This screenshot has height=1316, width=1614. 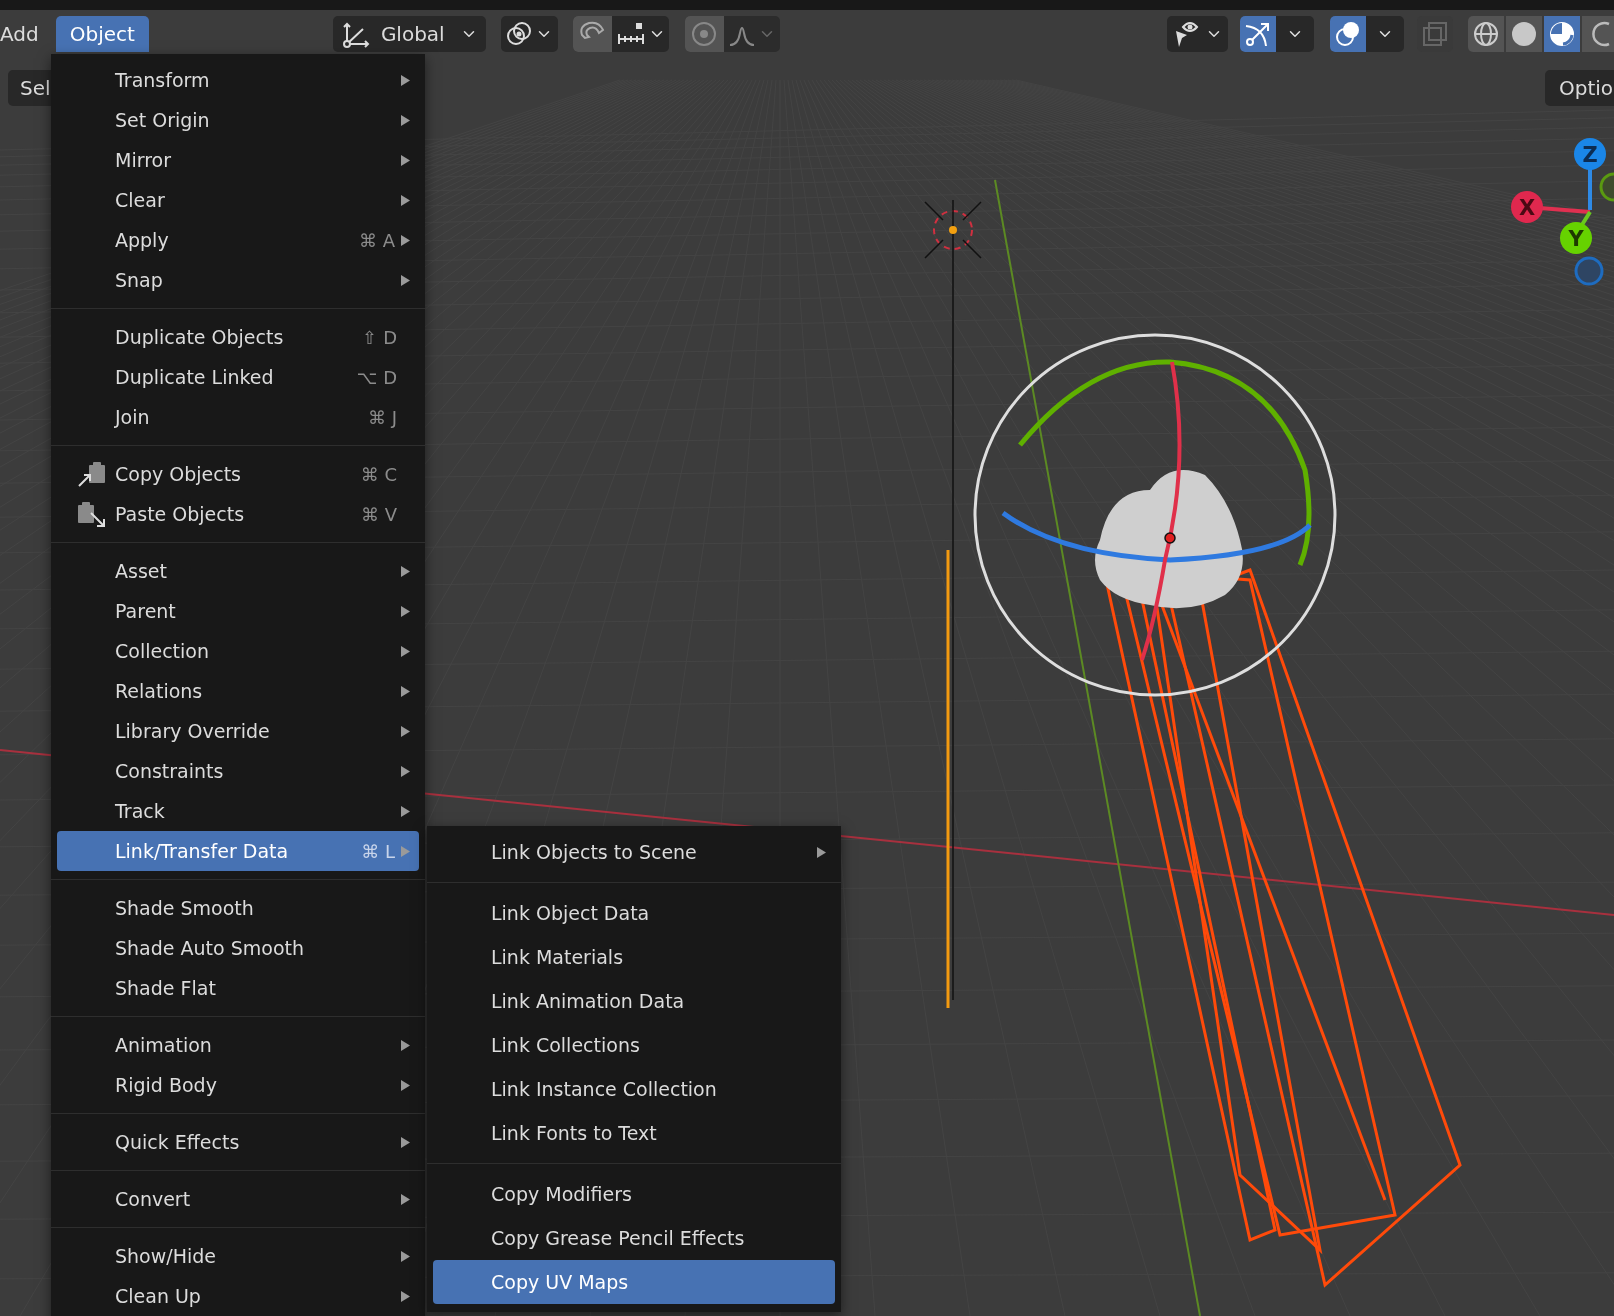 I want to click on menu-item: Relations, so click(x=238, y=691).